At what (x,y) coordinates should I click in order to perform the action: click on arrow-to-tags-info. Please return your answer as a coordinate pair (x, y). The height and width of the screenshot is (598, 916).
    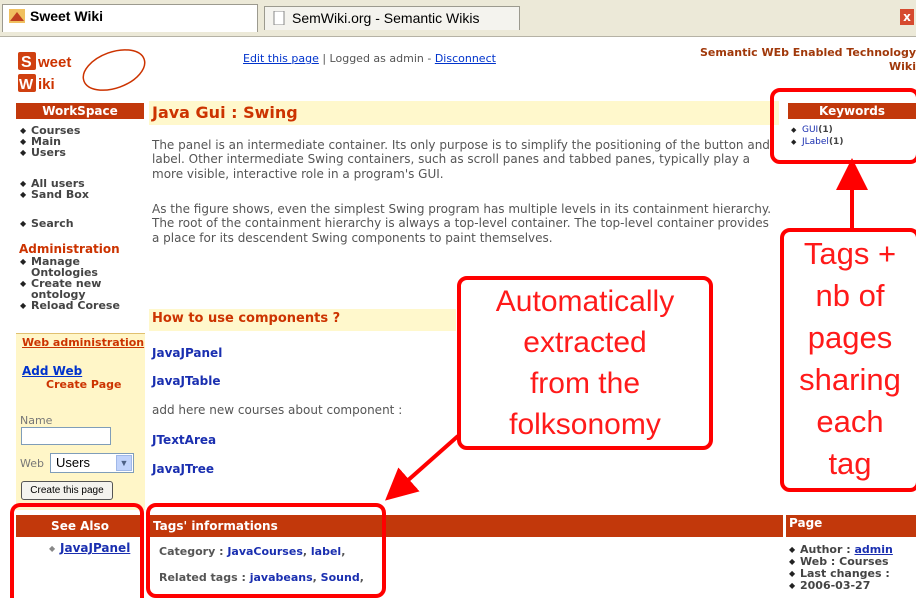
    Looking at the image, I should click on (422, 467).